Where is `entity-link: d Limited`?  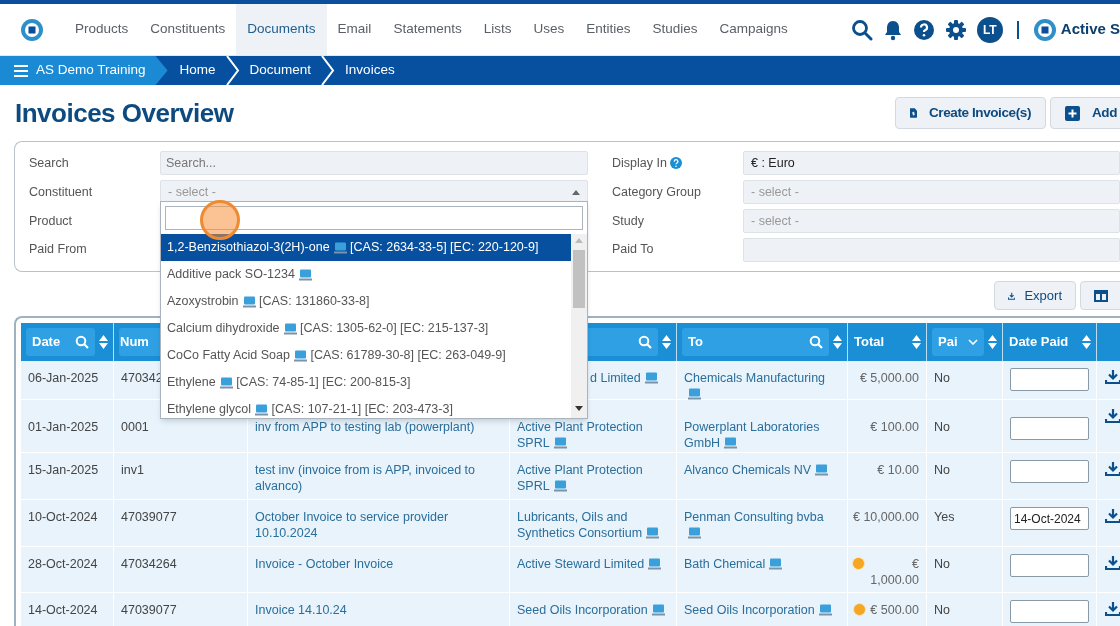
entity-link: d Limited is located at coordinates (624, 378).